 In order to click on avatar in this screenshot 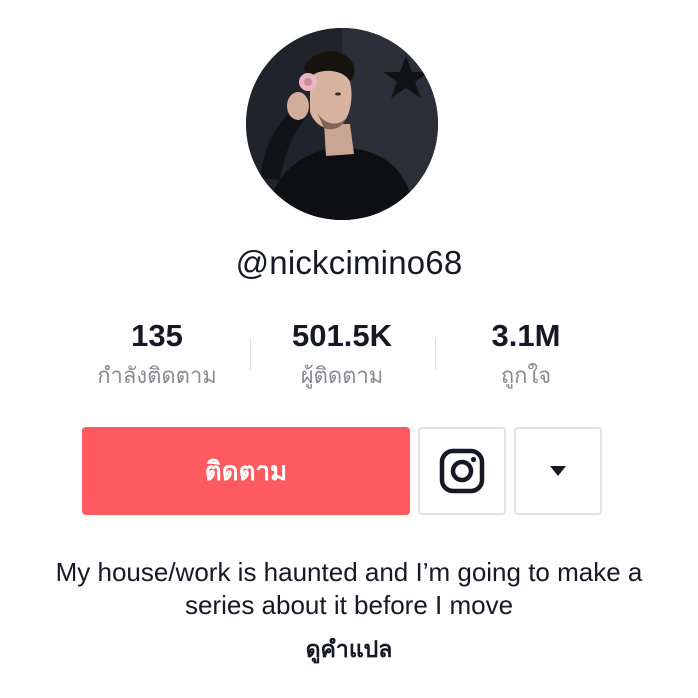, I will do `click(342, 124)`.